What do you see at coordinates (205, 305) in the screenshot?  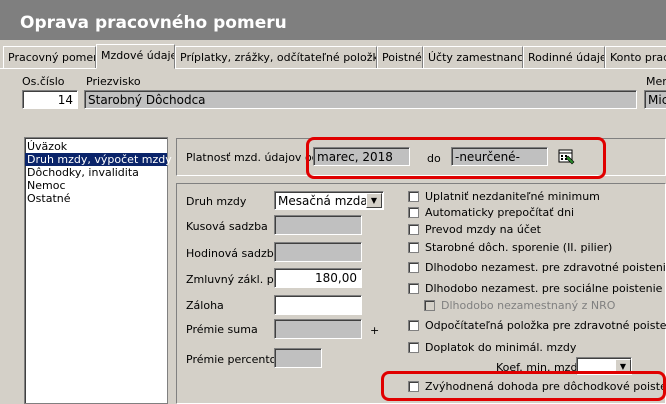 I see `zaloha-label: Záloha` at bounding box center [205, 305].